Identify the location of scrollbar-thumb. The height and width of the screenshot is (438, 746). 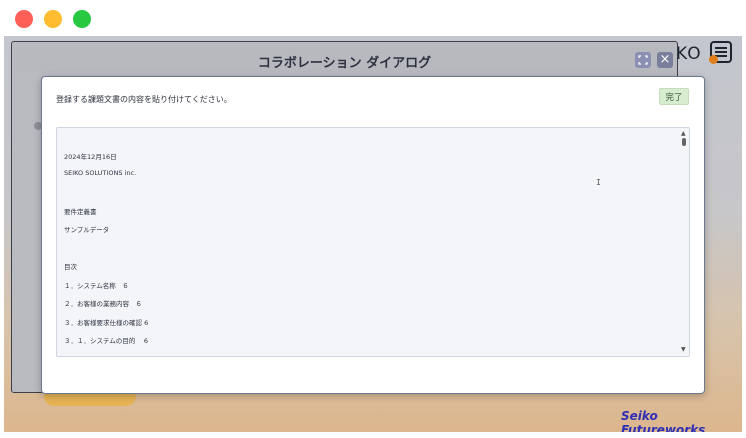
(684, 142).